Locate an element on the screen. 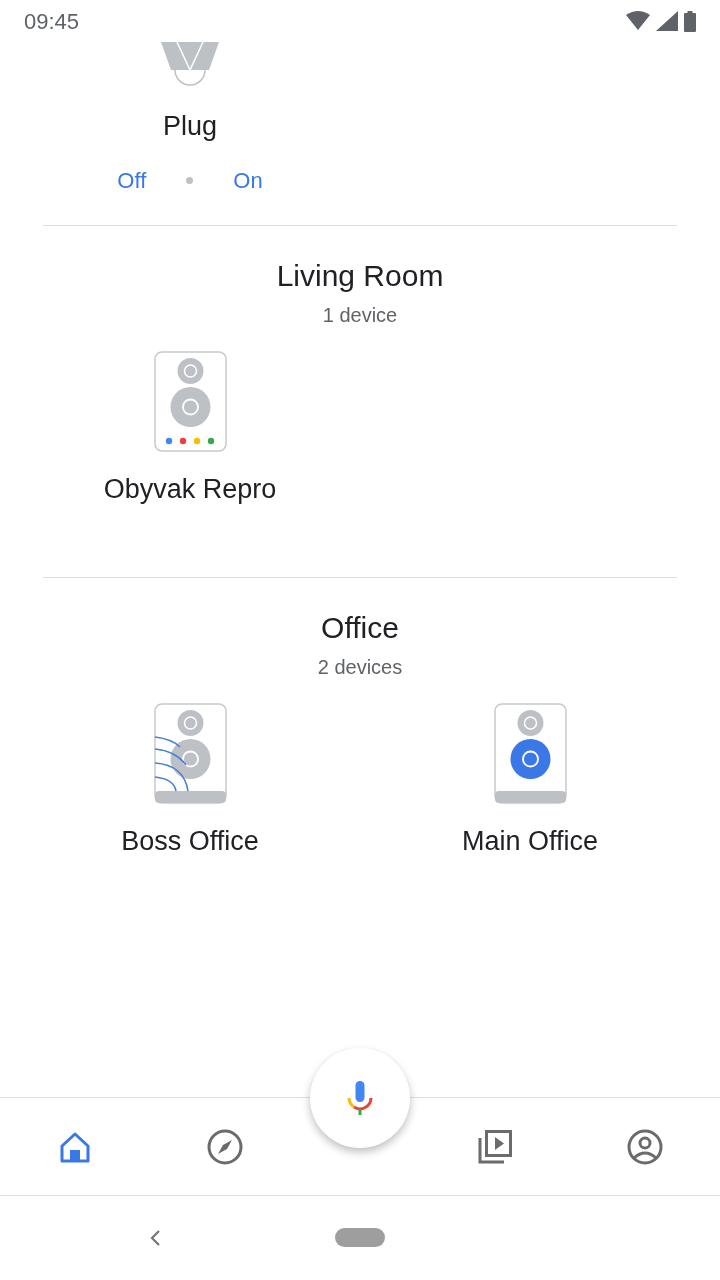 The width and height of the screenshot is (720, 1280). device-count: 2 devices is located at coordinates (360, 667).